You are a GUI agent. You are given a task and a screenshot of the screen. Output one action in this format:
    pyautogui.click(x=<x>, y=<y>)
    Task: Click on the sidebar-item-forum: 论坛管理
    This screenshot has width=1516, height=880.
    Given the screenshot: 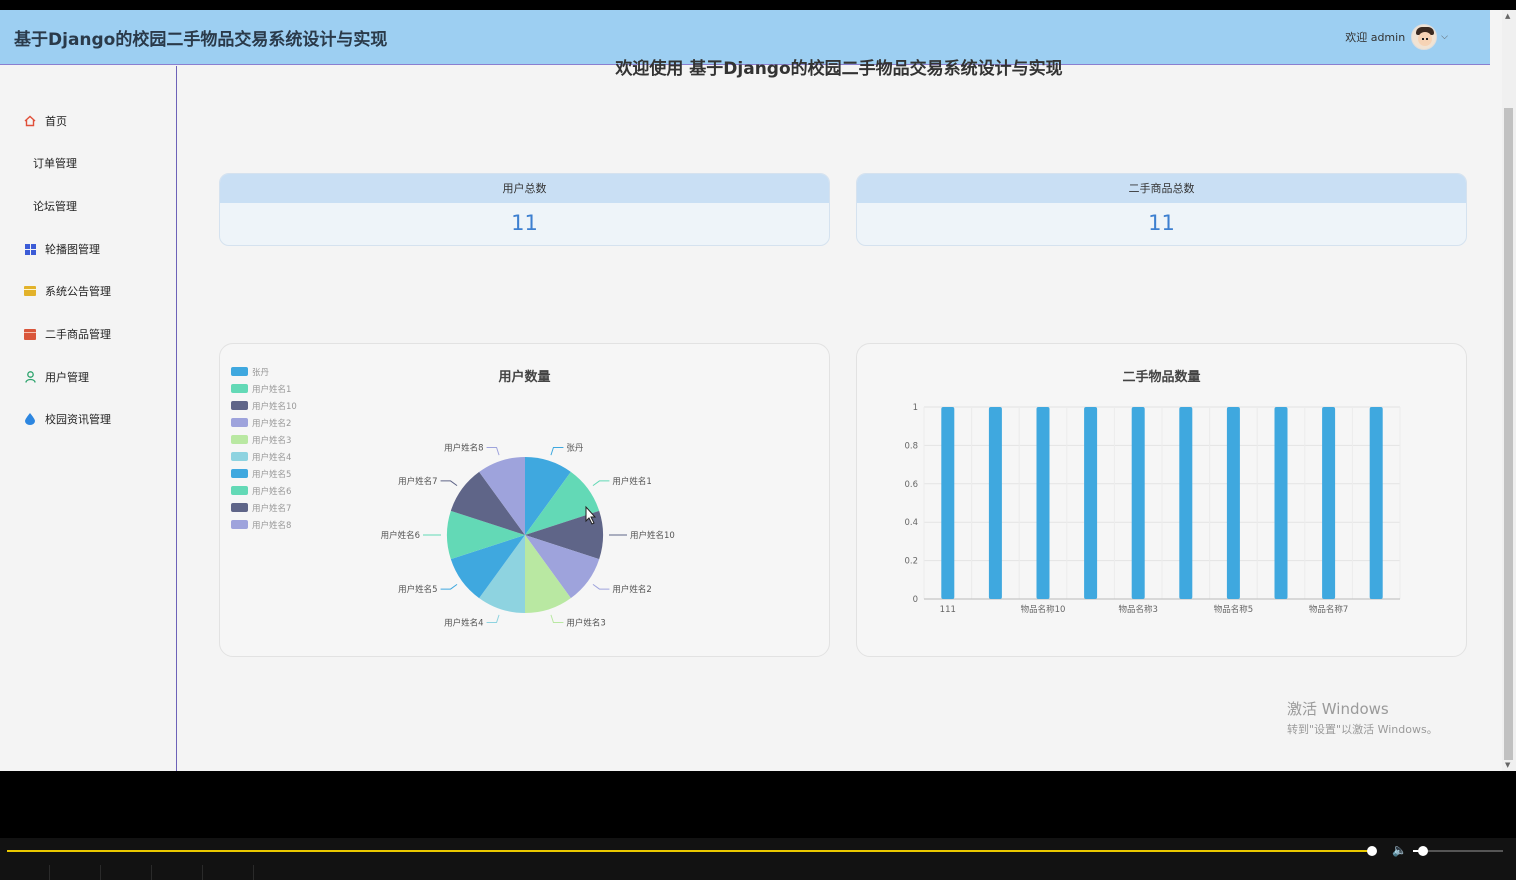 What is the action you would take?
    pyautogui.click(x=88, y=206)
    